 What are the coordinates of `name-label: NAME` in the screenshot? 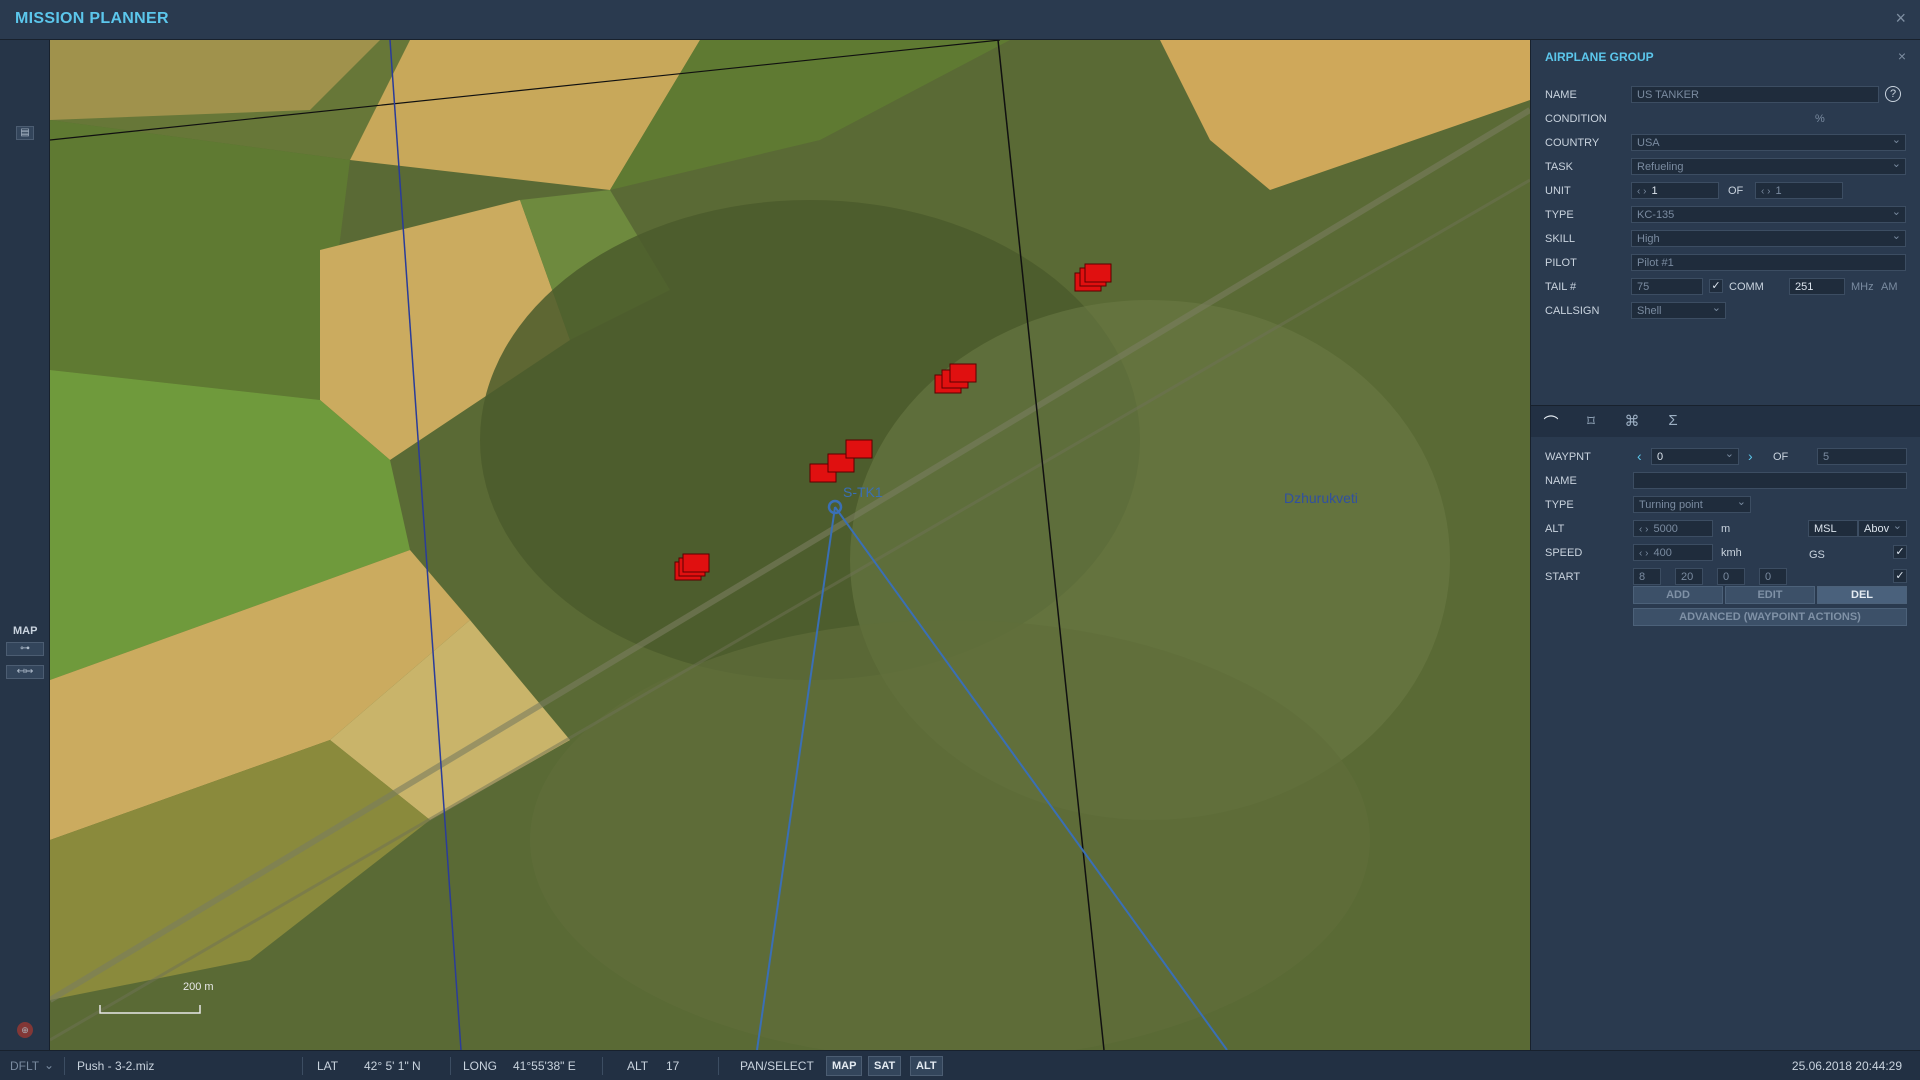 It's located at (1561, 95).